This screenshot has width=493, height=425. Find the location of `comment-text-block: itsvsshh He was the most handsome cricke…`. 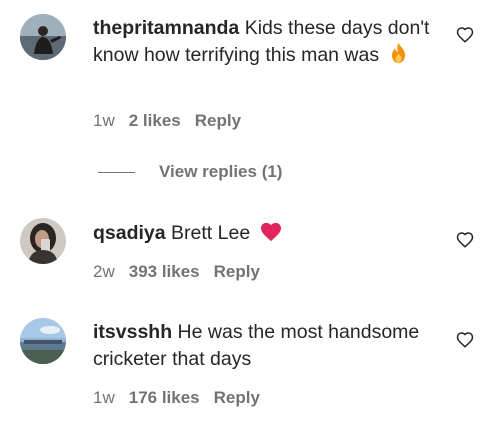

comment-text-block: itsvsshh He was the most handsome cricke… is located at coordinates (265, 346).